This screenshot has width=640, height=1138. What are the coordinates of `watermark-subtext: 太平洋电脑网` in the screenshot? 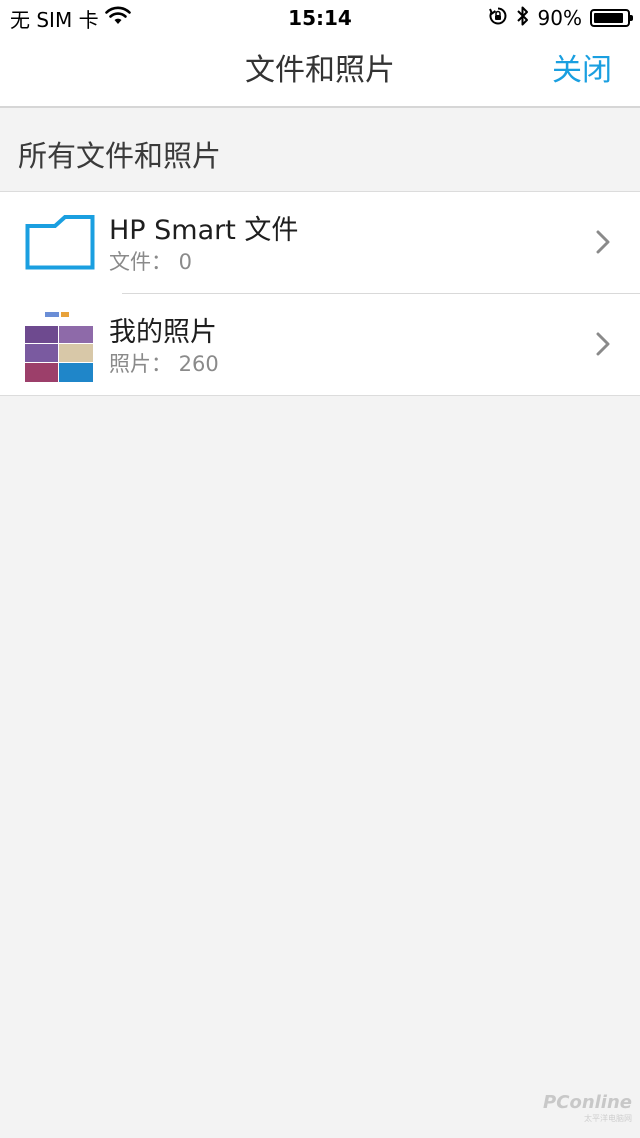 It's located at (608, 1118).